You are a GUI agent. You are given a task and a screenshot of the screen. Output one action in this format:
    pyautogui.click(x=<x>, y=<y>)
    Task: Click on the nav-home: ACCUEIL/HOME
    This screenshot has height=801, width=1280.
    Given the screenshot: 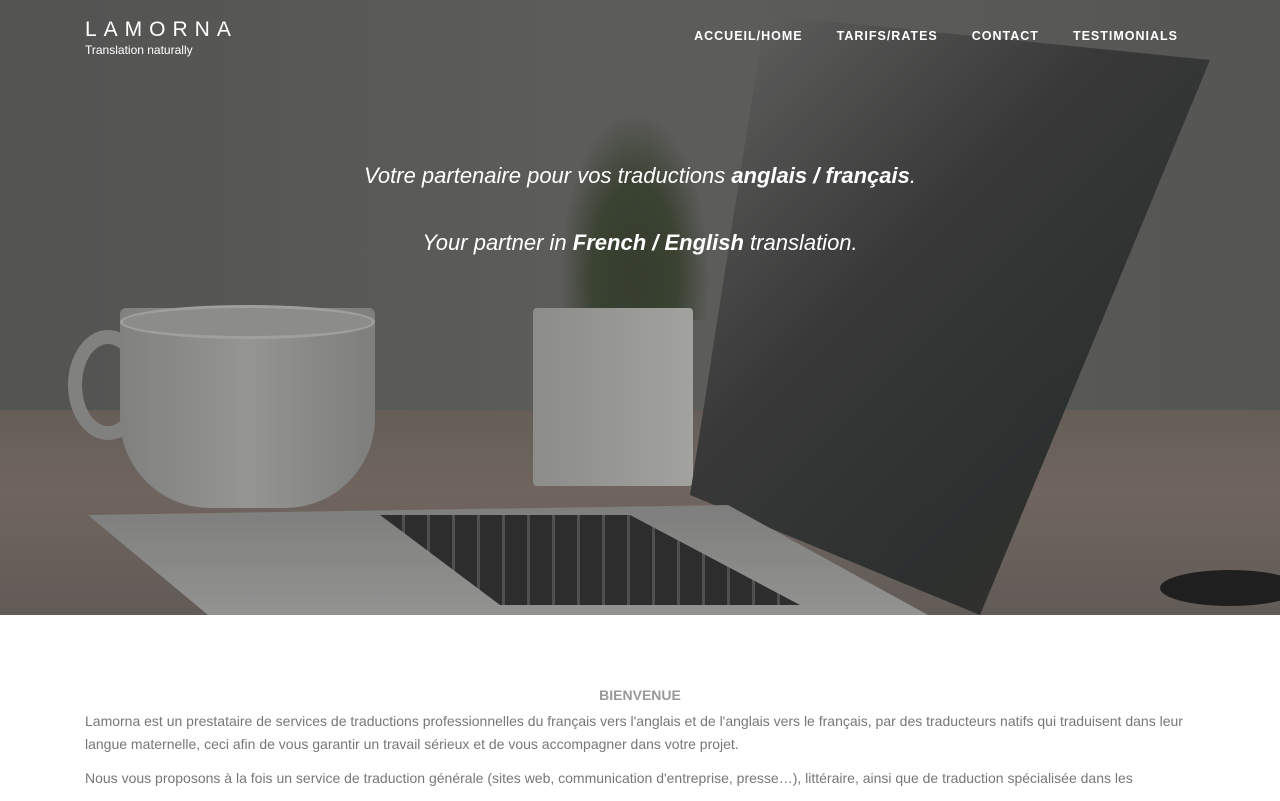 What is the action you would take?
    pyautogui.click(x=748, y=36)
    